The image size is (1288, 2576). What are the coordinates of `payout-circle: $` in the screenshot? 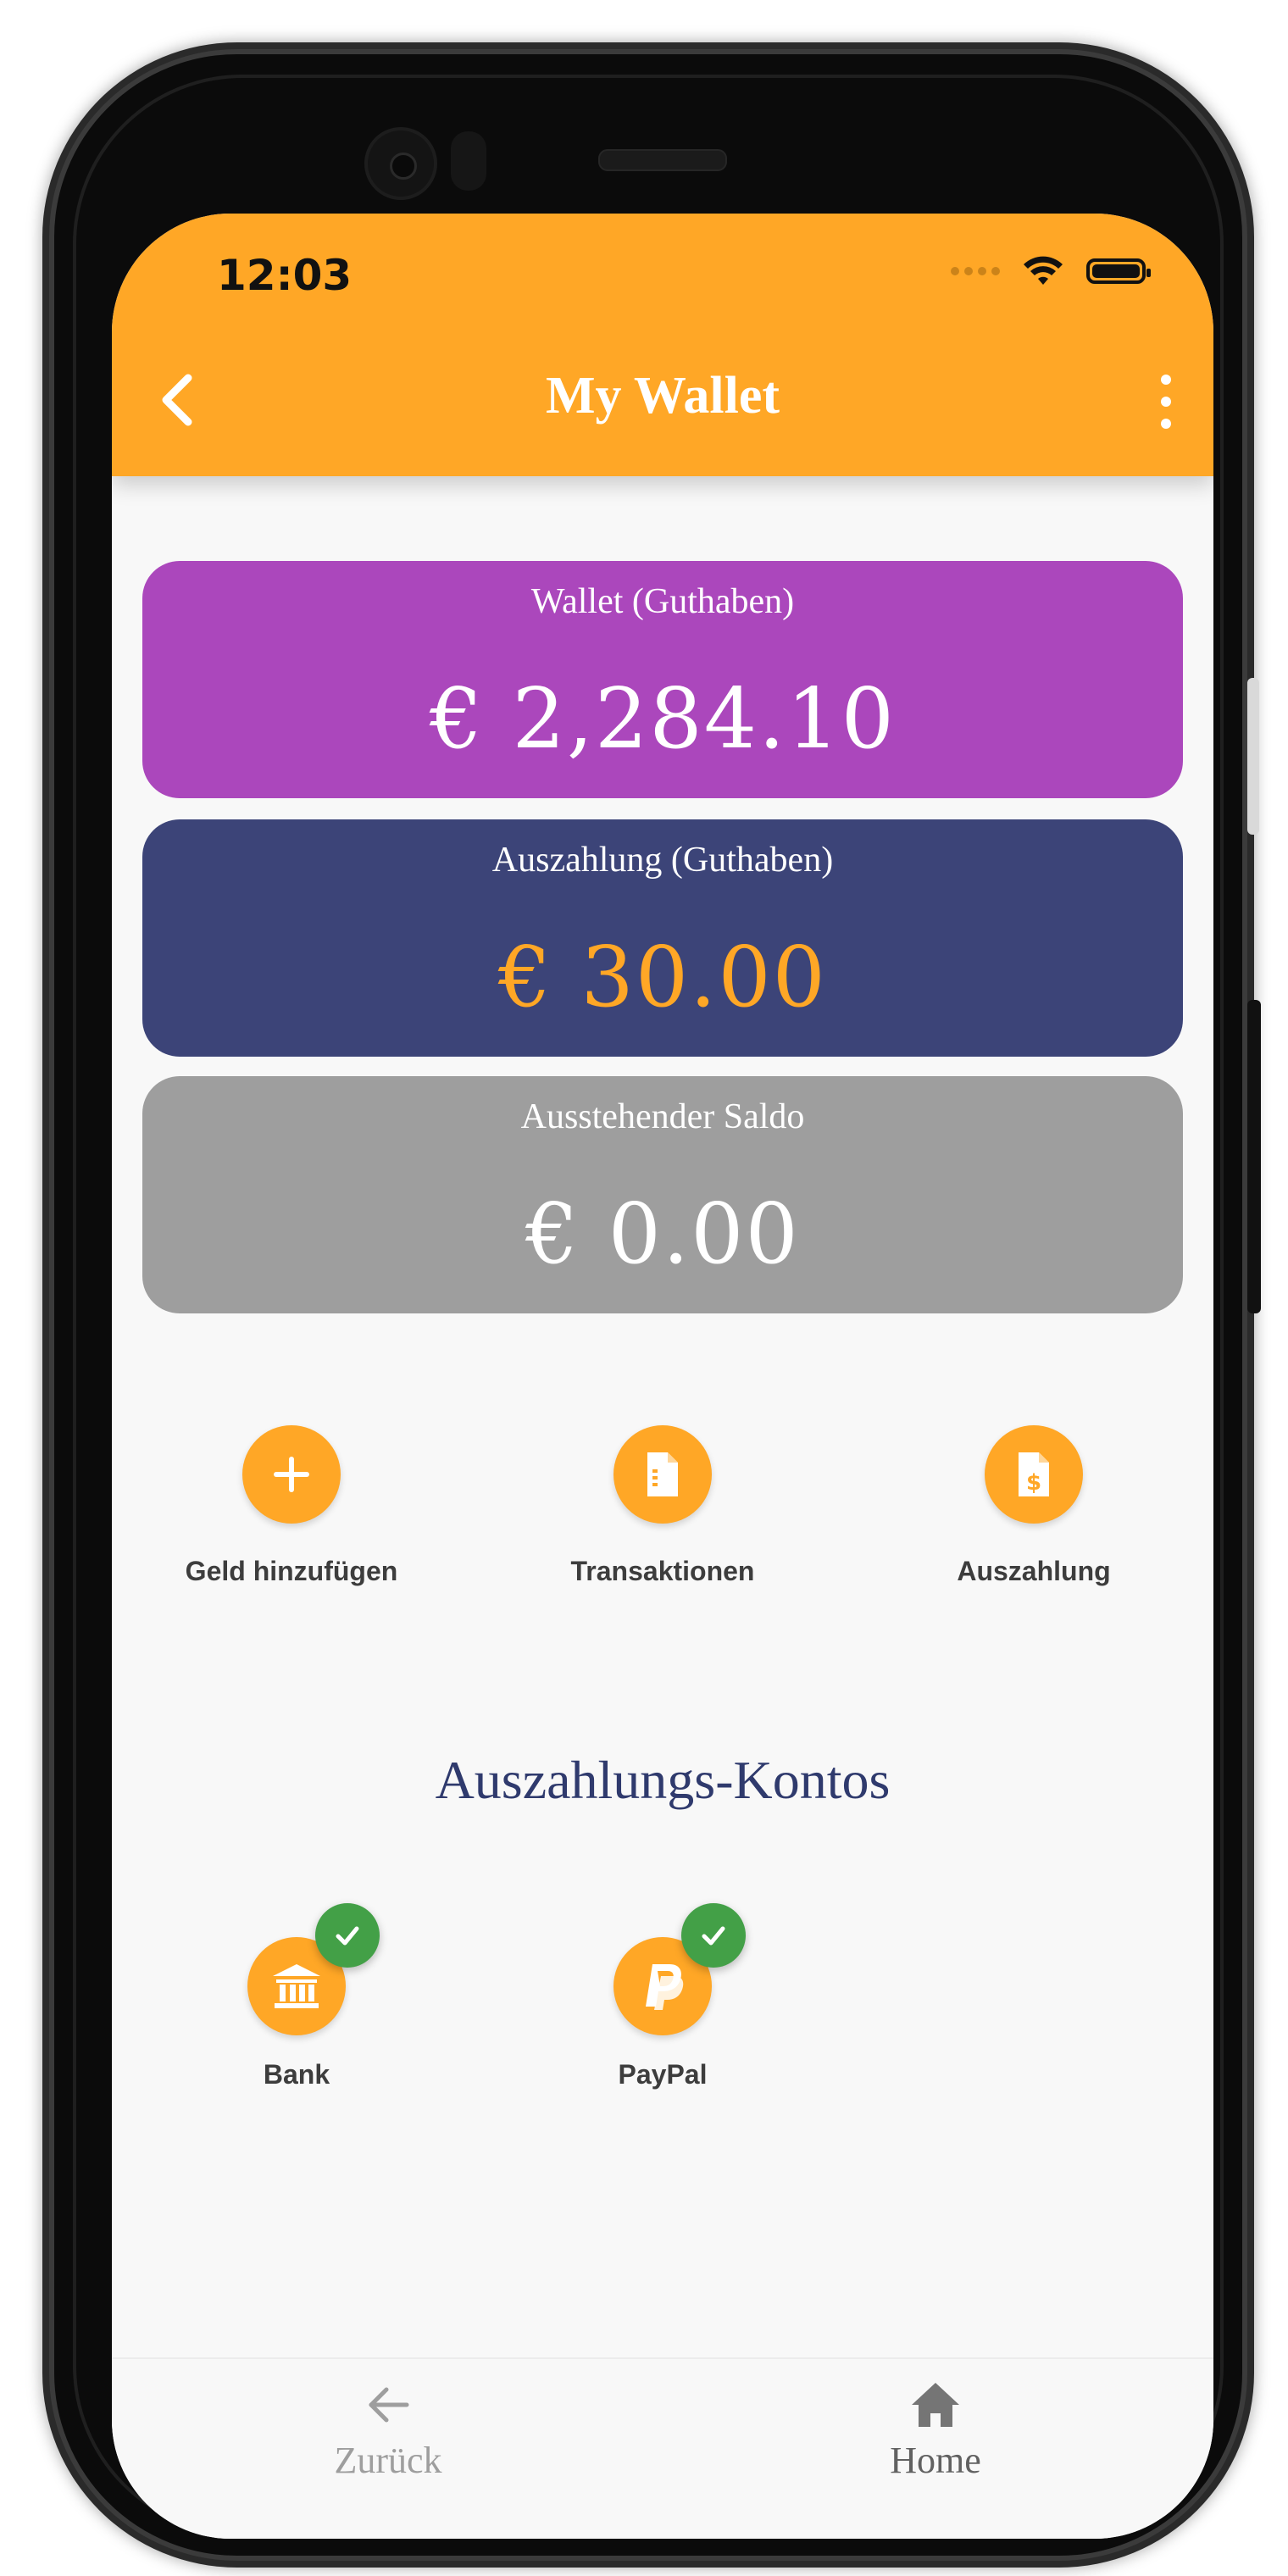 It's located at (1034, 1474).